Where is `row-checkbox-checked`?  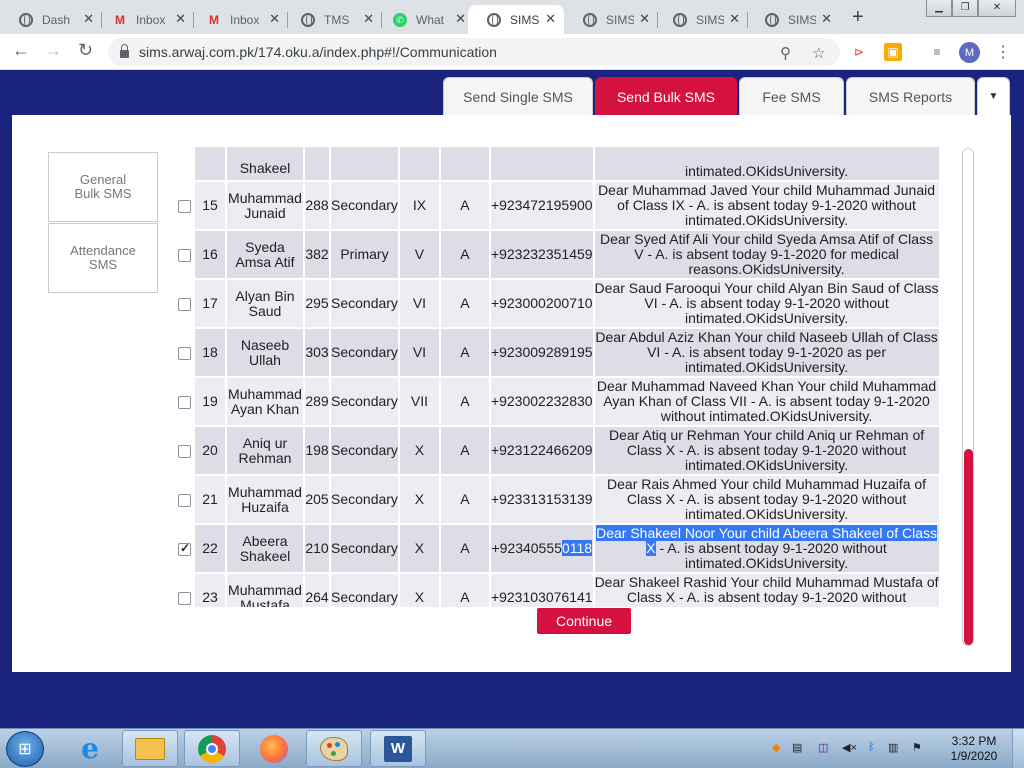
row-checkbox-checked is located at coordinates (184, 548).